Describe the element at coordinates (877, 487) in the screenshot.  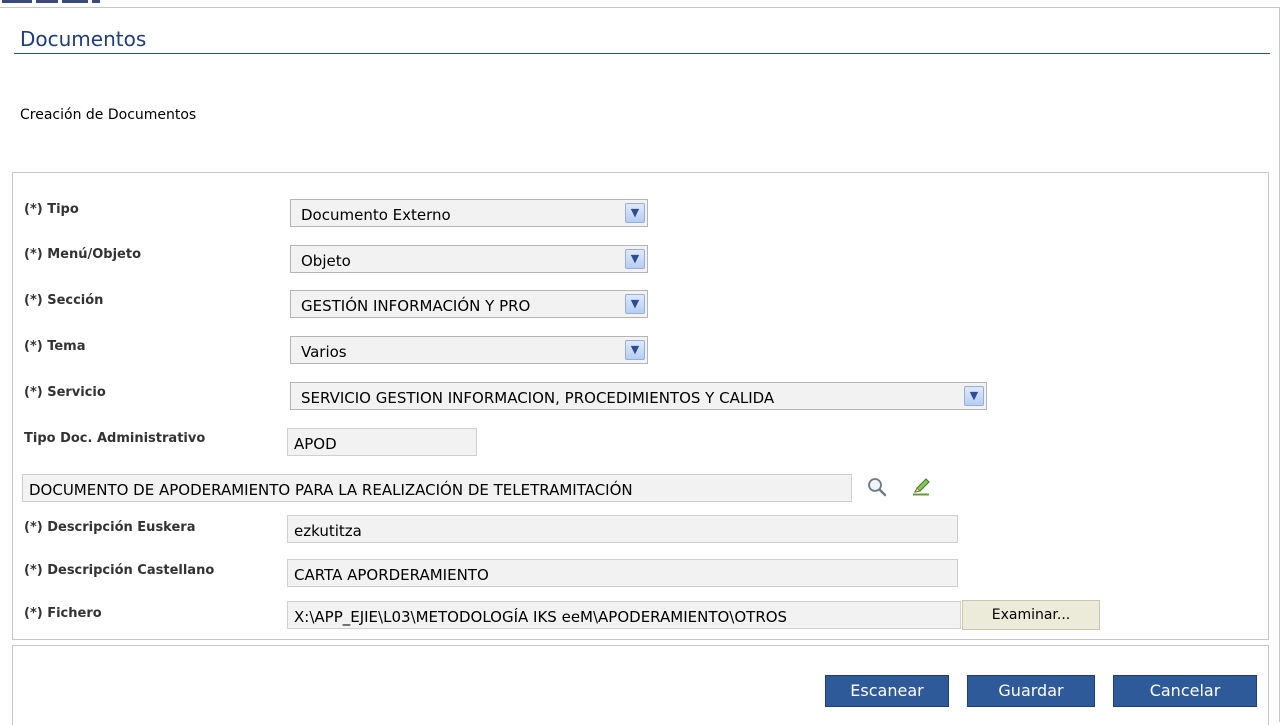
I see `magnifier-icon` at that location.